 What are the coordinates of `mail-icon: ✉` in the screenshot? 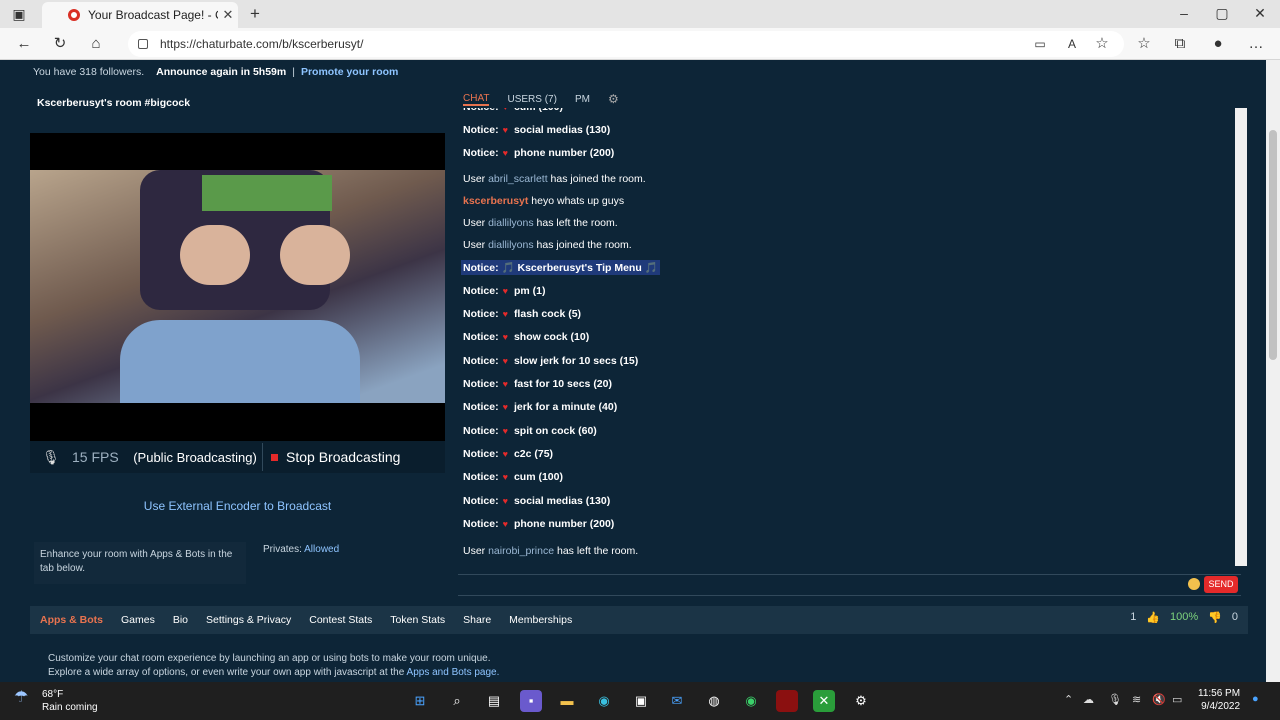 It's located at (677, 701).